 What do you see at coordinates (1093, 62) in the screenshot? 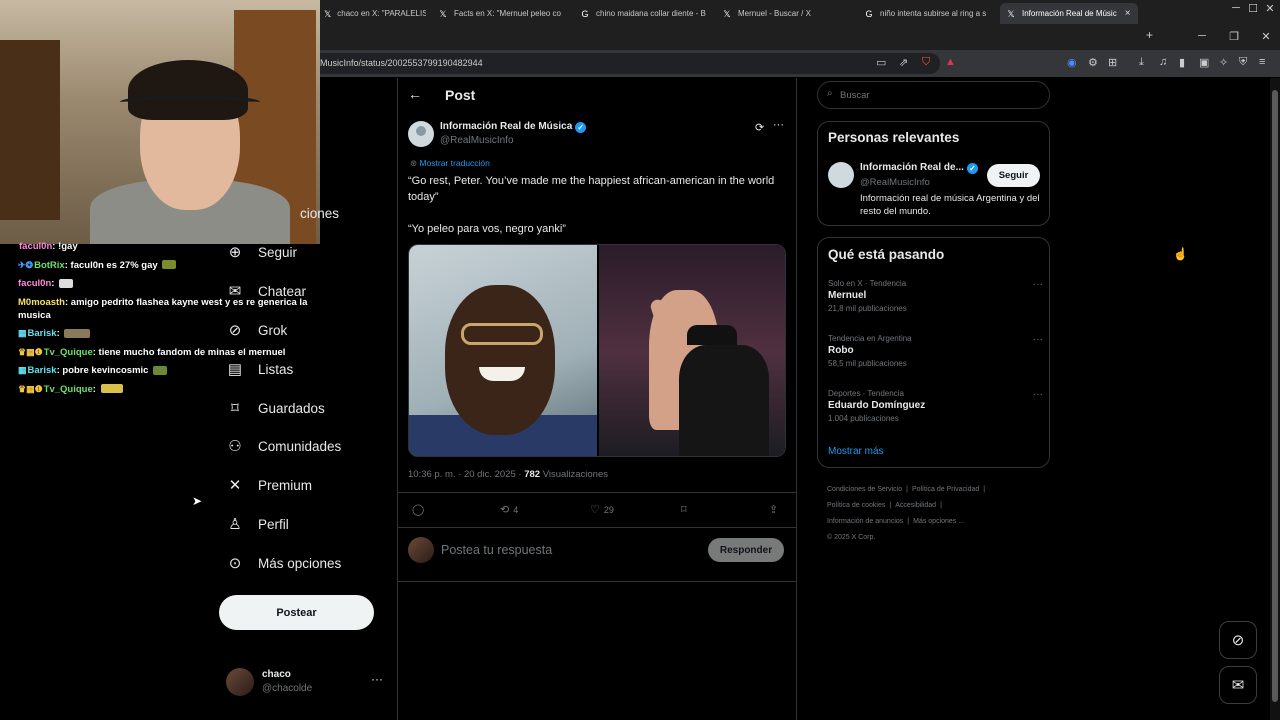
I see `extension-icon: ⚙` at bounding box center [1093, 62].